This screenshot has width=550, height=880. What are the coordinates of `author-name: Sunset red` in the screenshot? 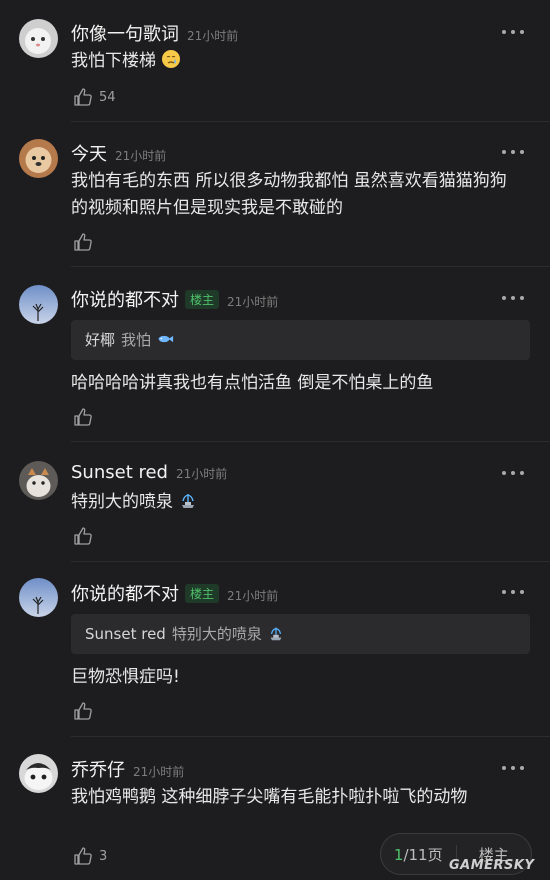 It's located at (119, 472).